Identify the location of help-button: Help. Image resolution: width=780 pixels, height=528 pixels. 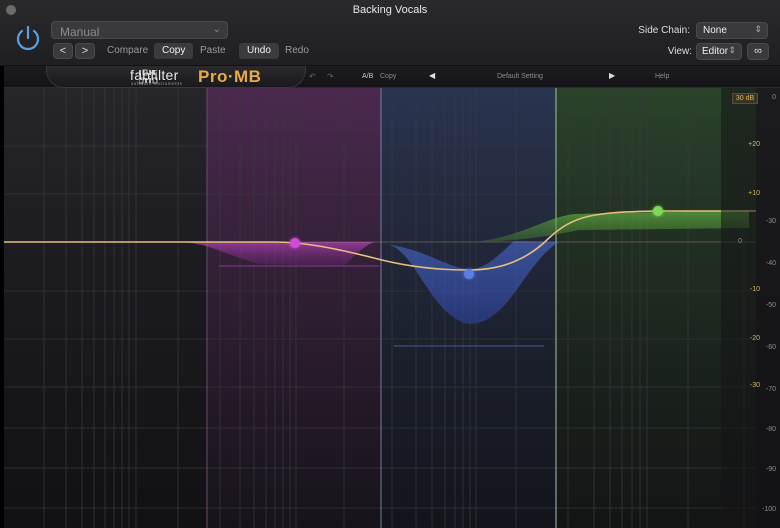
(662, 76).